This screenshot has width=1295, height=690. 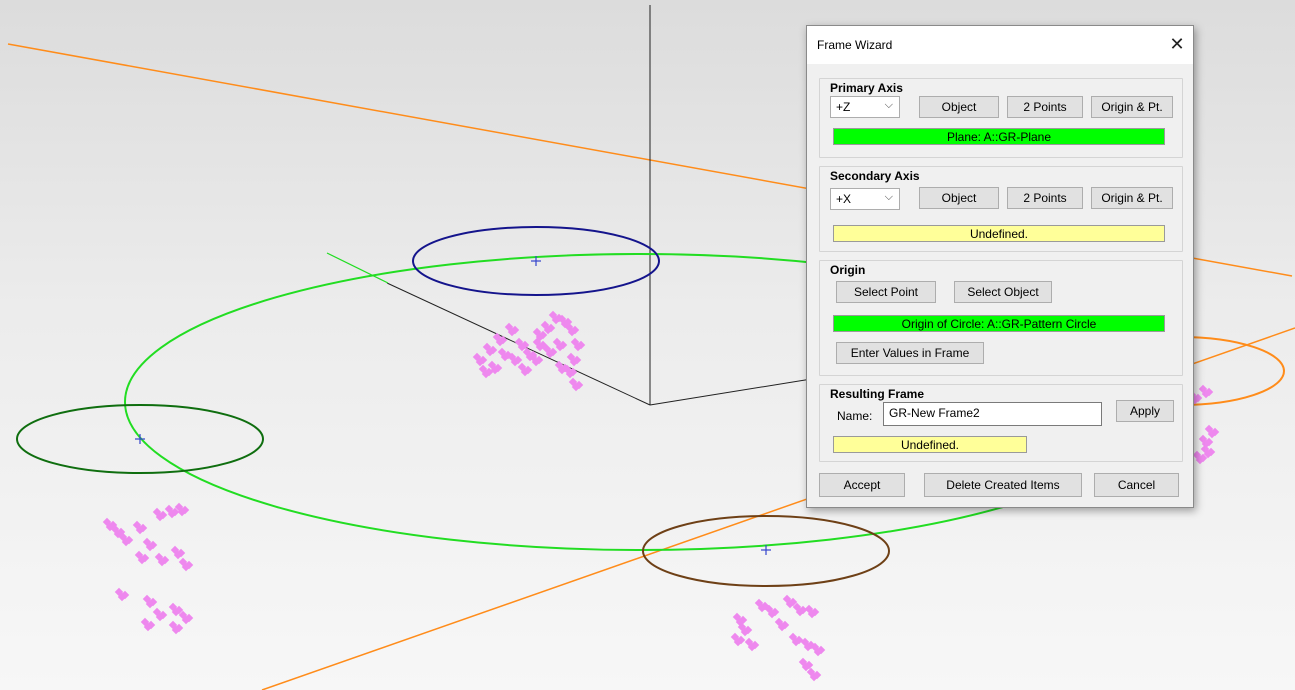 What do you see at coordinates (1132, 107) in the screenshot?
I see `primary-origin-pt-button: Origin & Pt.` at bounding box center [1132, 107].